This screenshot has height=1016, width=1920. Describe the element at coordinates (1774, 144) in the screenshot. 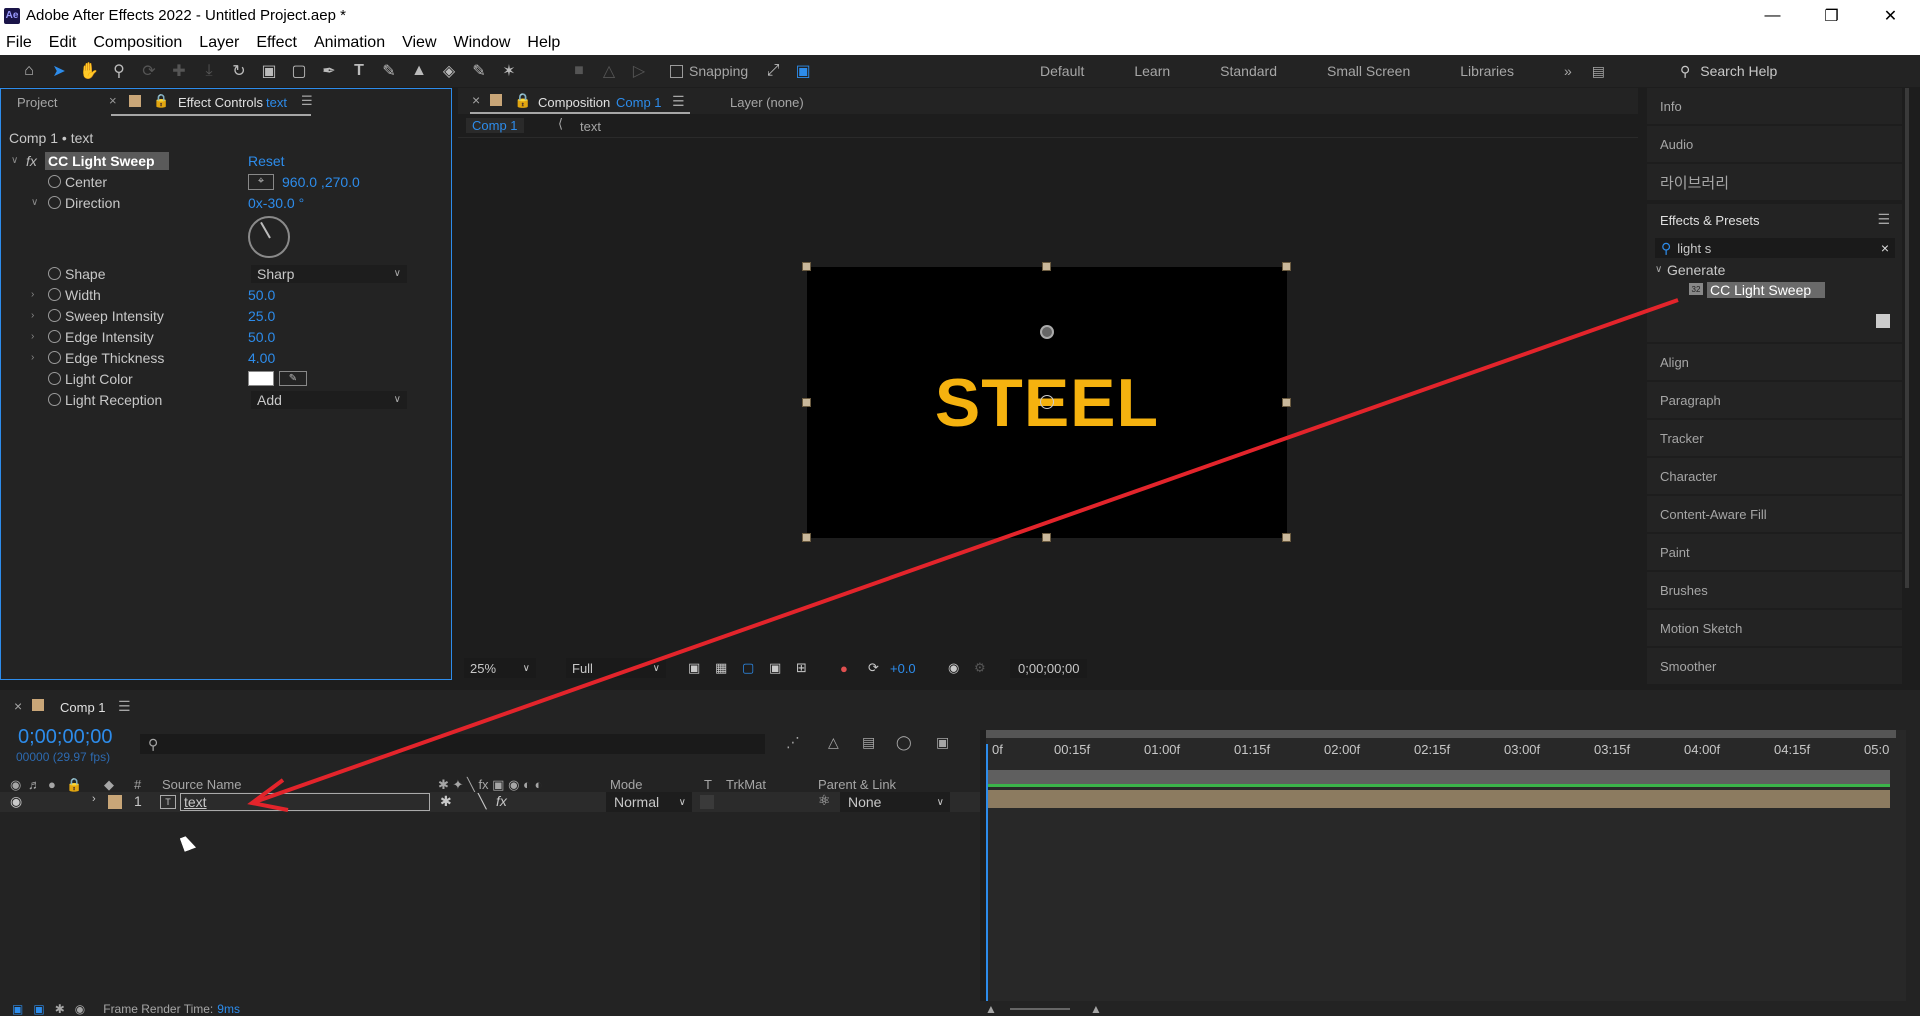

I see `audio-panel-header: Audio` at that location.